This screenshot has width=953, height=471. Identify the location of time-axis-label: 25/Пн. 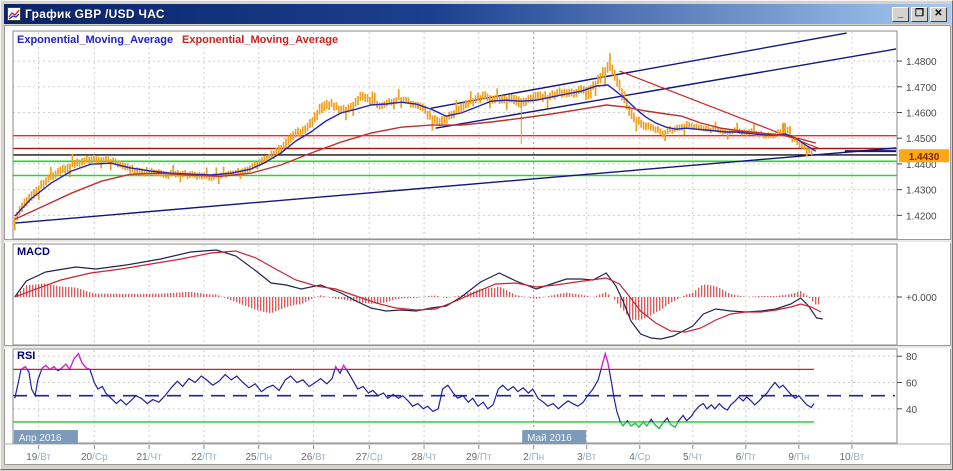
(258, 457).